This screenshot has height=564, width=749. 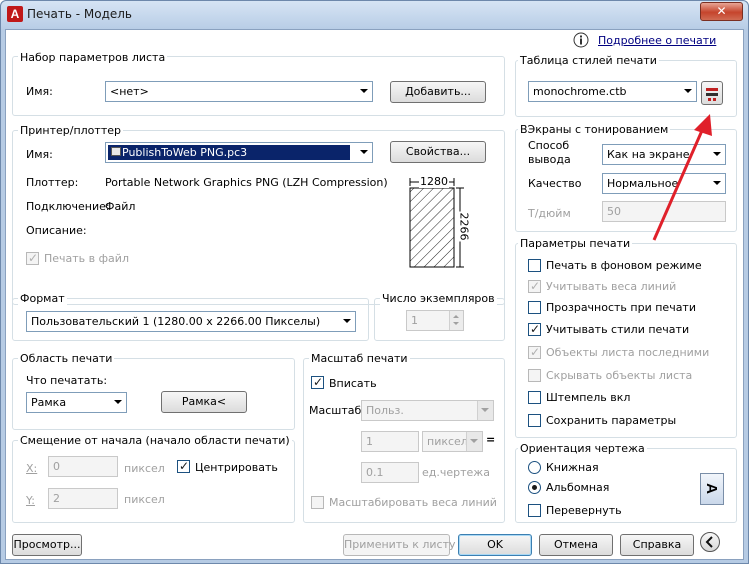 What do you see at coordinates (70, 130) in the screenshot?
I see `printer-legend: Принтер/плоттер` at bounding box center [70, 130].